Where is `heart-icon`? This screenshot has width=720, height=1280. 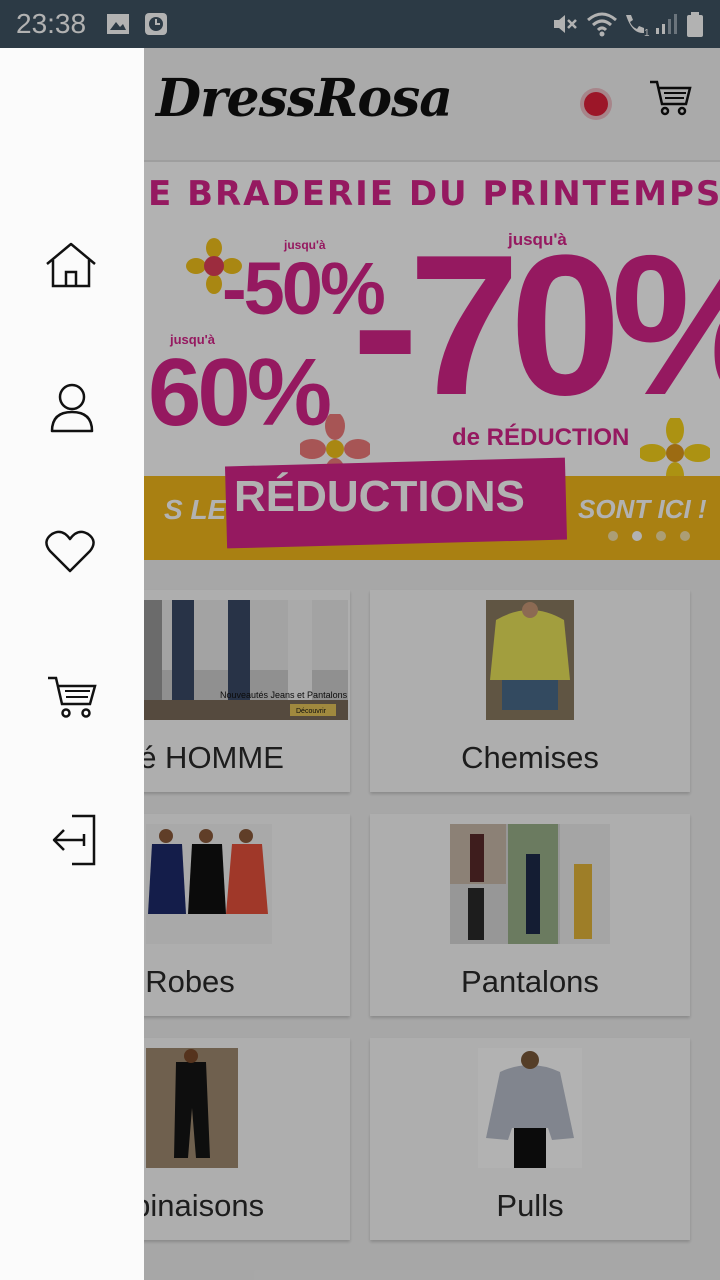 heart-icon is located at coordinates (70, 552).